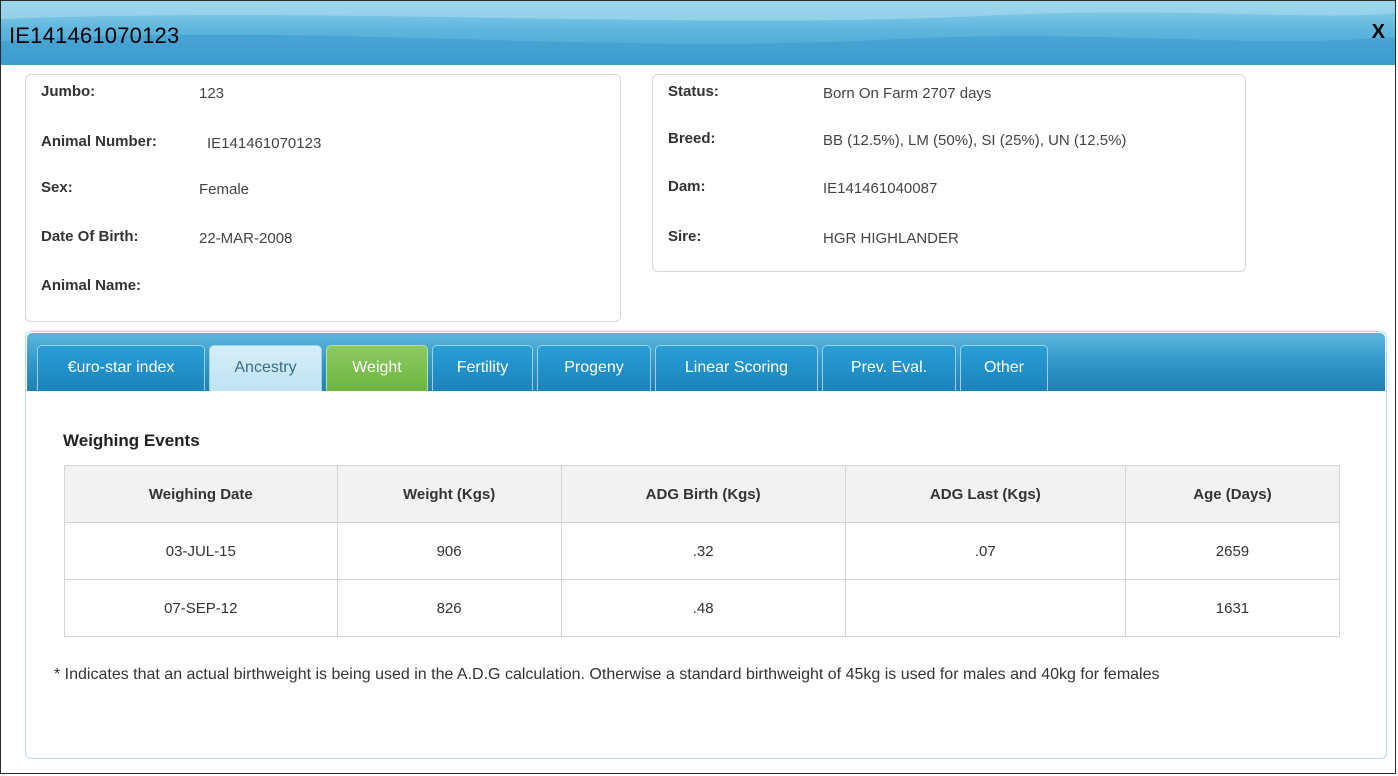 The height and width of the screenshot is (776, 1398). I want to click on table-row: 07-SEP-12 826 .48 1631, so click(702, 608).